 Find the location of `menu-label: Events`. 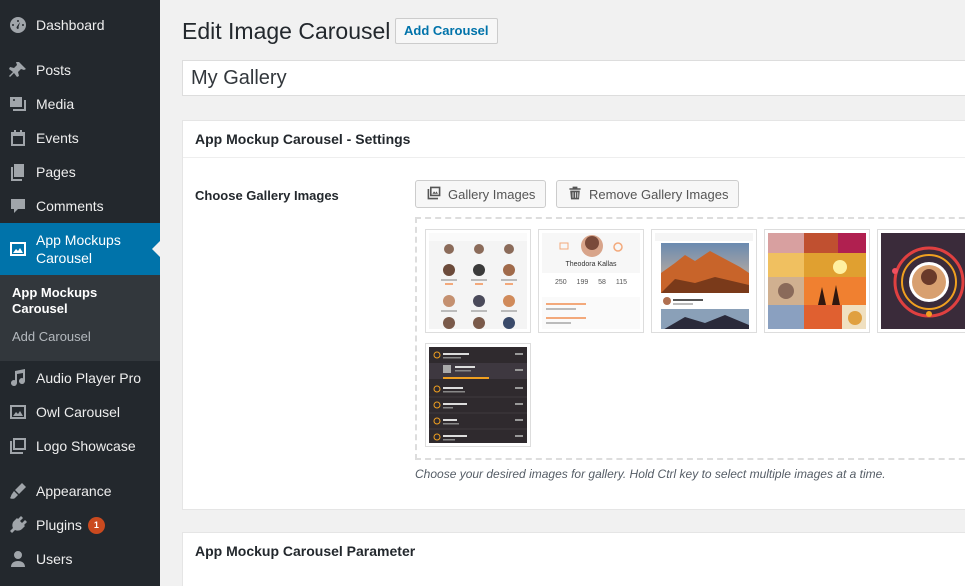

menu-label: Events is located at coordinates (57, 138).